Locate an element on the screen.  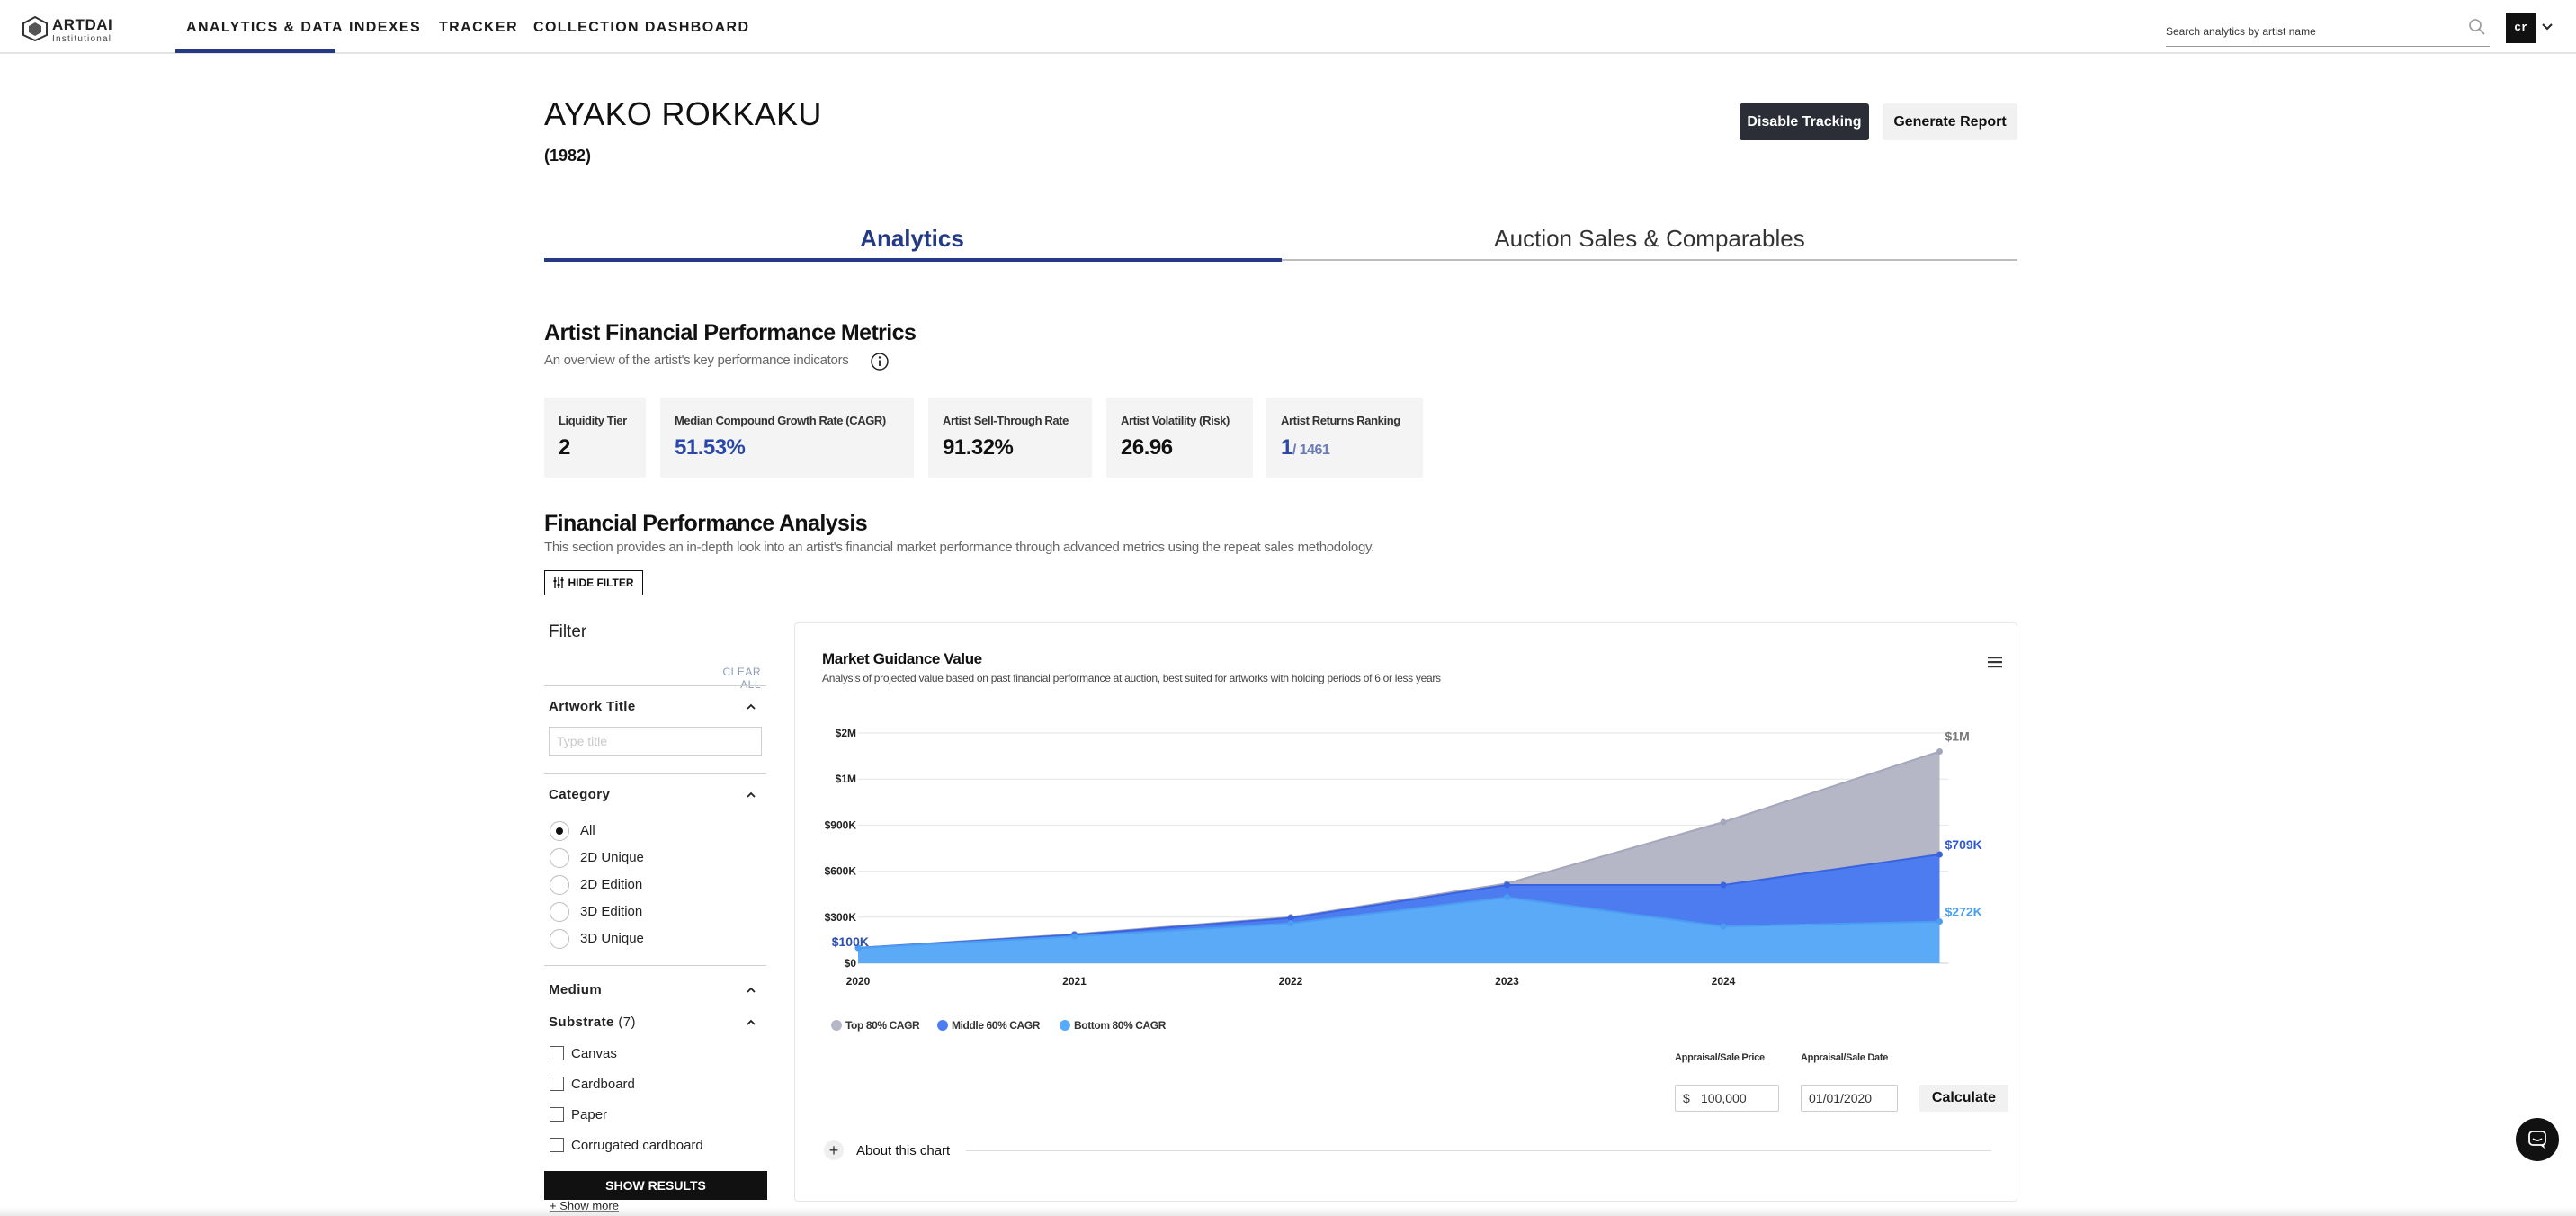
artist-name: AYAKO ROKKAKU is located at coordinates (683, 114).